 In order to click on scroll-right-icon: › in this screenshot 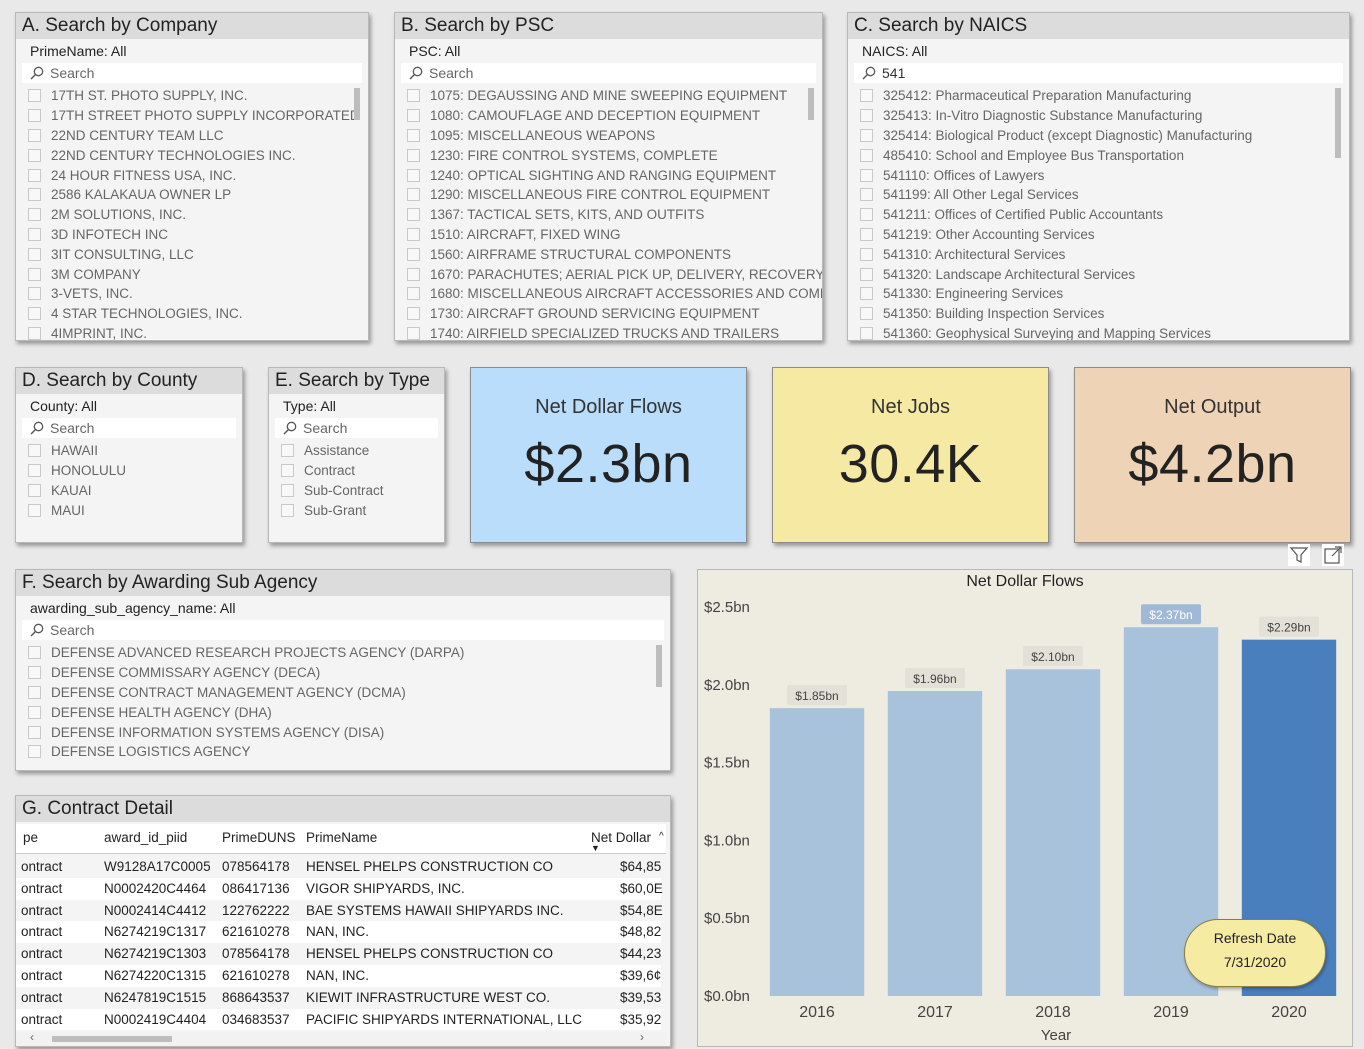, I will do `click(642, 1037)`.